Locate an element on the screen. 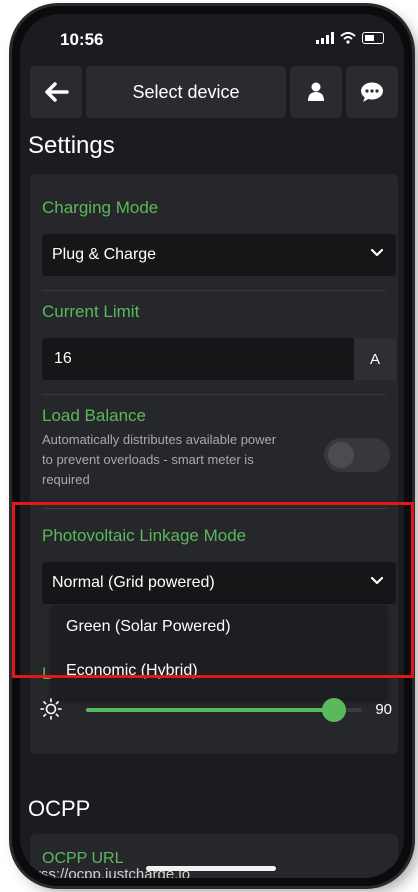  status-icons is located at coordinates (350, 38).